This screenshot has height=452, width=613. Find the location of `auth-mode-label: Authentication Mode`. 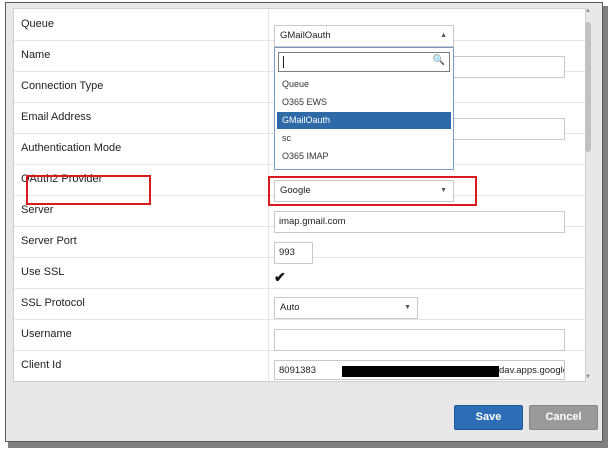

auth-mode-label: Authentication Mode is located at coordinates (71, 148).